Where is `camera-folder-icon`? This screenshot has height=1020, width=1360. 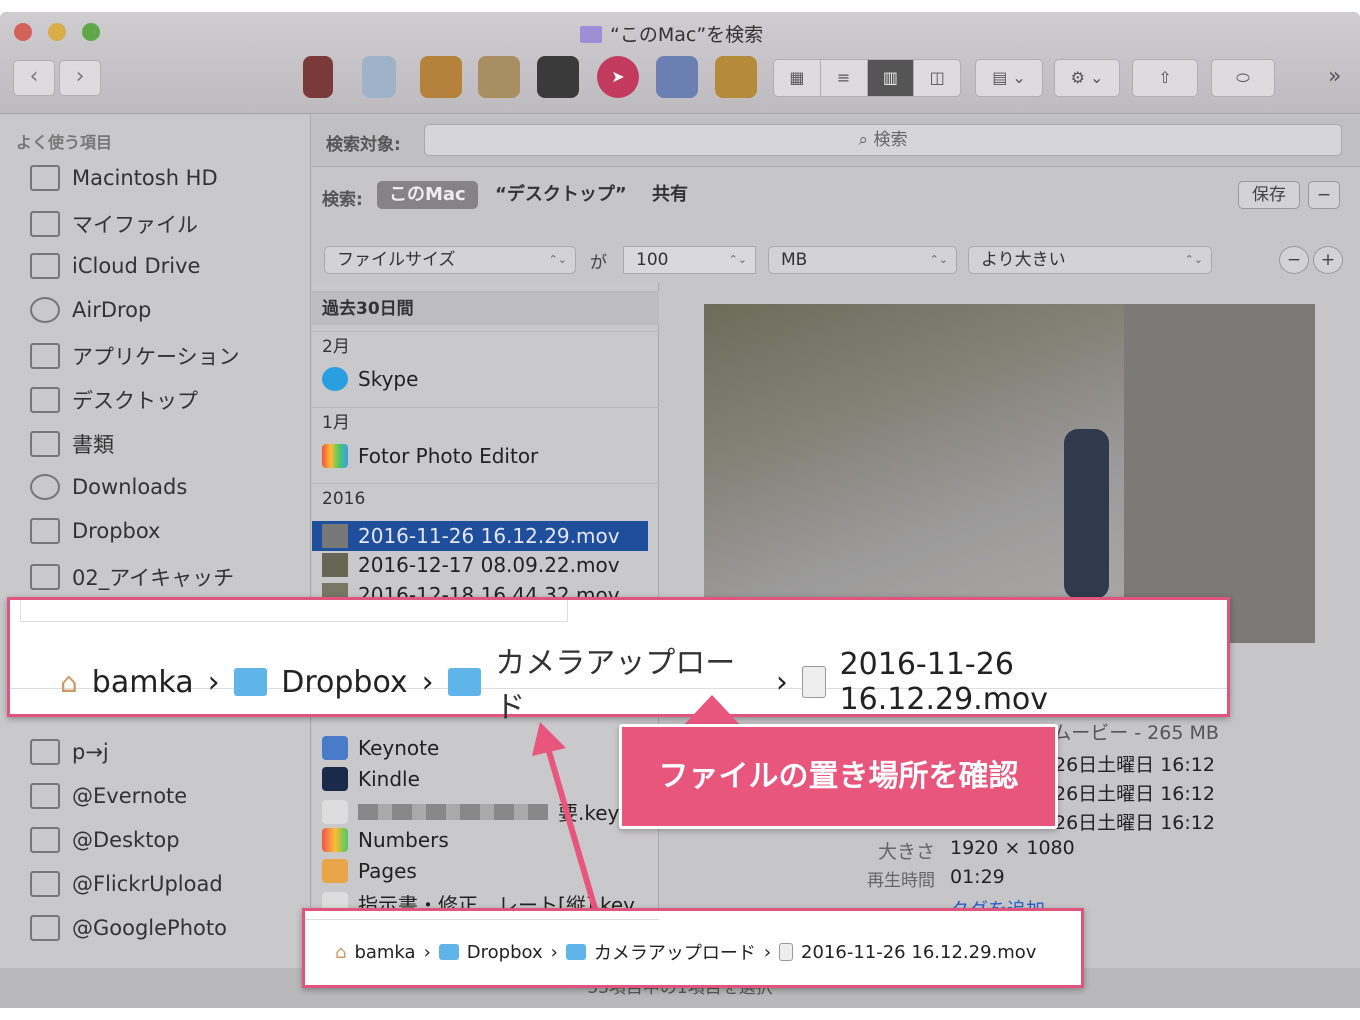
camera-folder-icon is located at coordinates (575, 952).